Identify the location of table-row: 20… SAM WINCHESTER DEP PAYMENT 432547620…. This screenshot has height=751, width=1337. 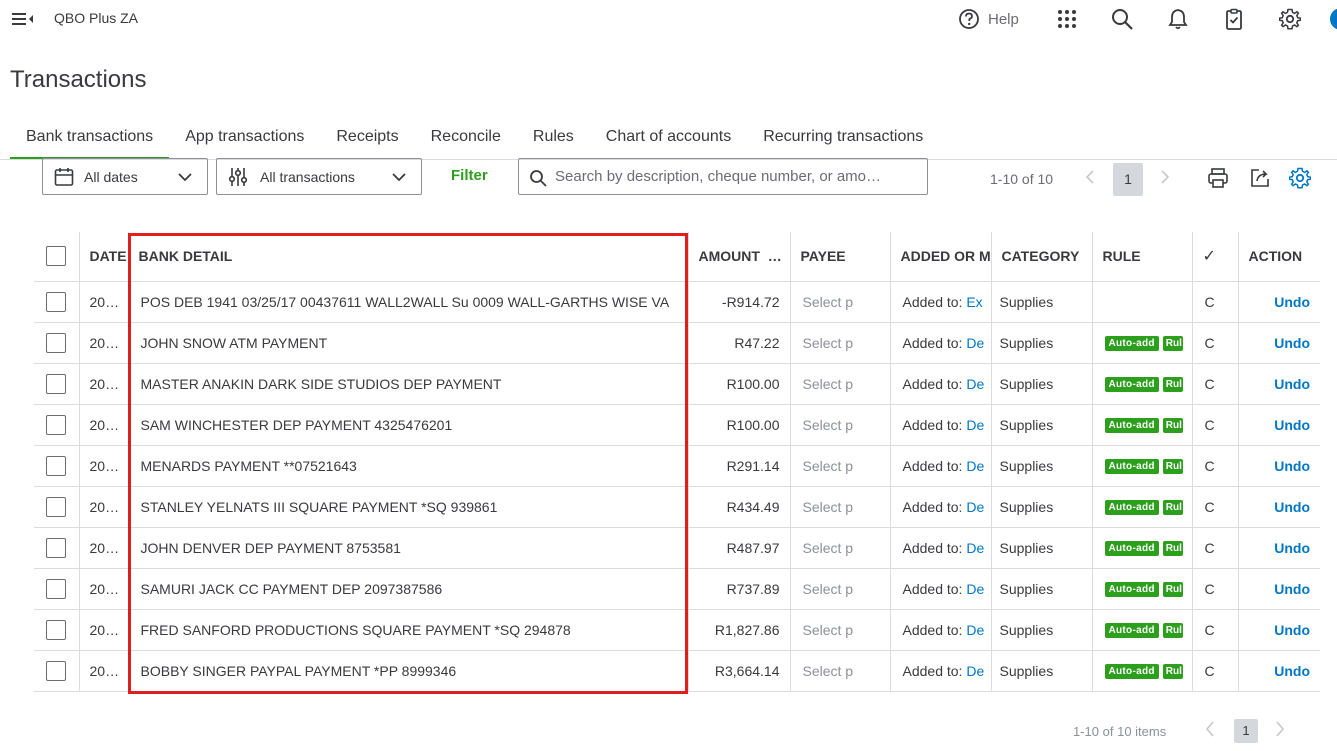
(677, 425).